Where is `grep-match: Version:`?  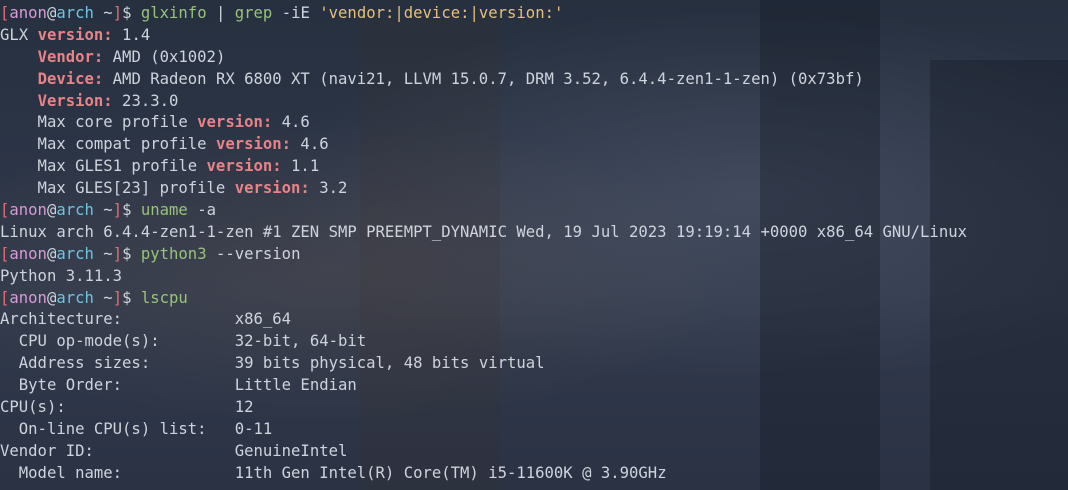 grep-match: Version: is located at coordinates (75, 100).